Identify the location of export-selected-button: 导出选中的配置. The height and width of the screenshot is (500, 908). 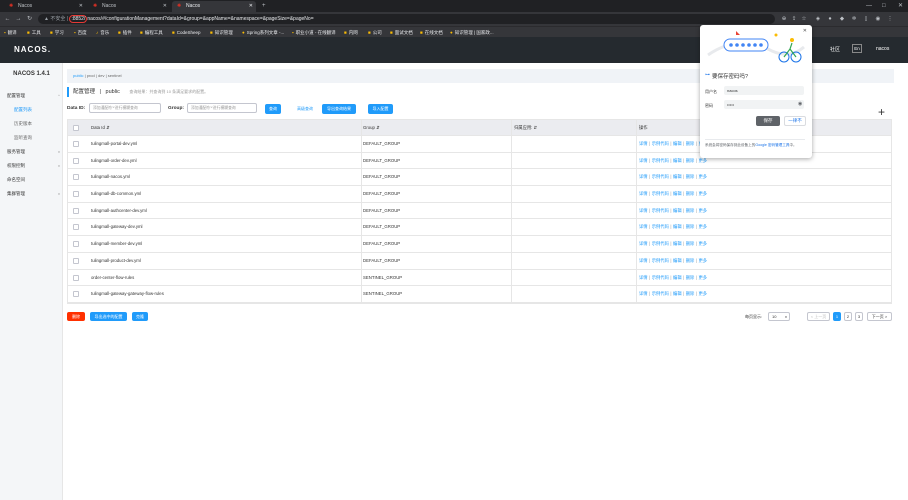
(108, 316).